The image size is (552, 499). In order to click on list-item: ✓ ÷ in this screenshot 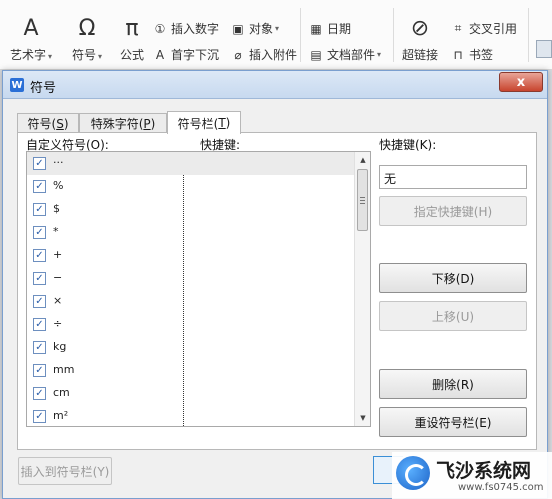, I will do `click(190, 324)`.